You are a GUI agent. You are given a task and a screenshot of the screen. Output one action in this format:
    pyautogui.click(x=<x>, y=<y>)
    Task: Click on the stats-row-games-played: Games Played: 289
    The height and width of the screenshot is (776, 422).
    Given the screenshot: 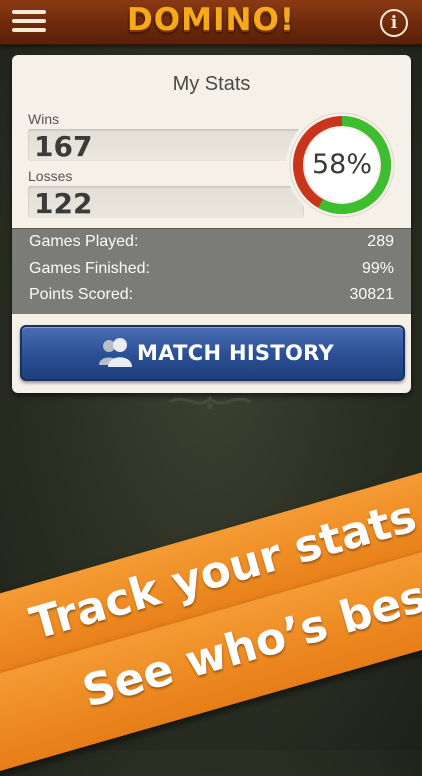 What is the action you would take?
    pyautogui.click(x=211, y=246)
    